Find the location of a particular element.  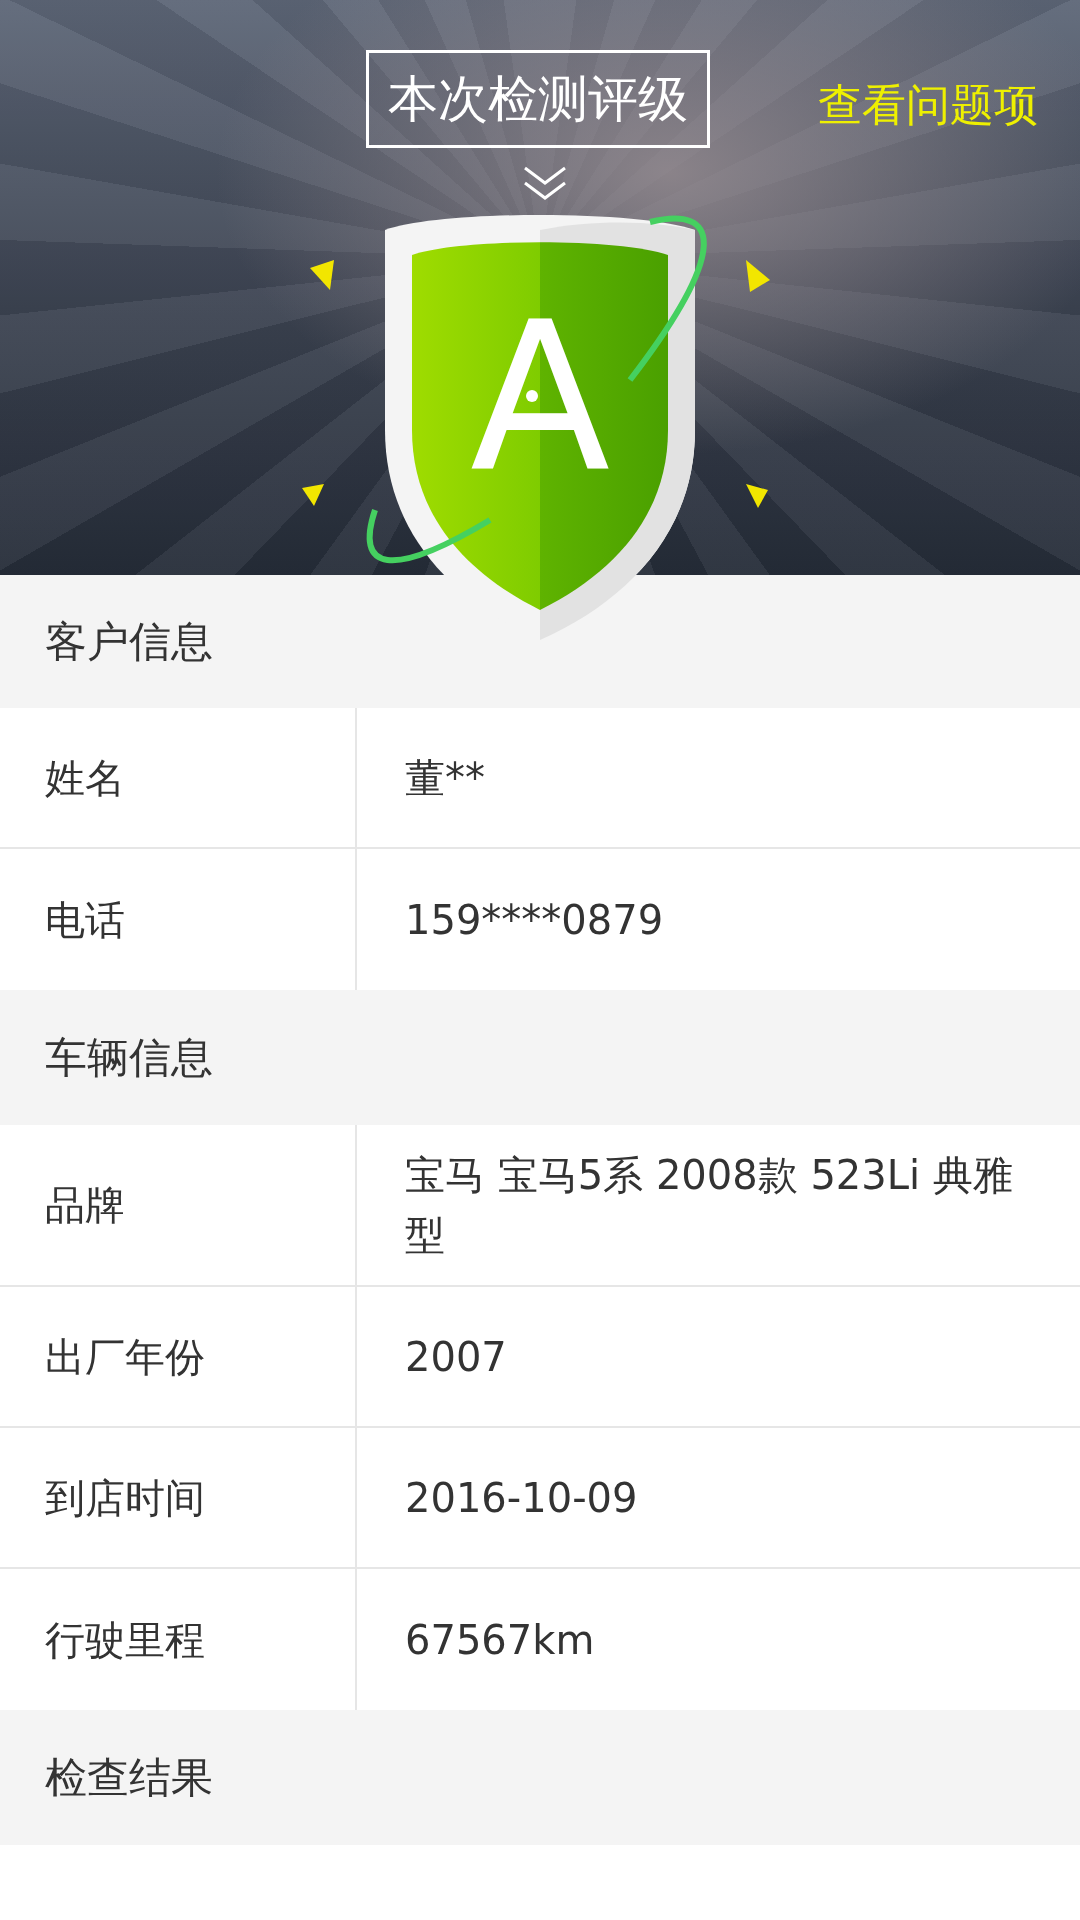

field-label: 行驶里程 is located at coordinates (125, 1640).